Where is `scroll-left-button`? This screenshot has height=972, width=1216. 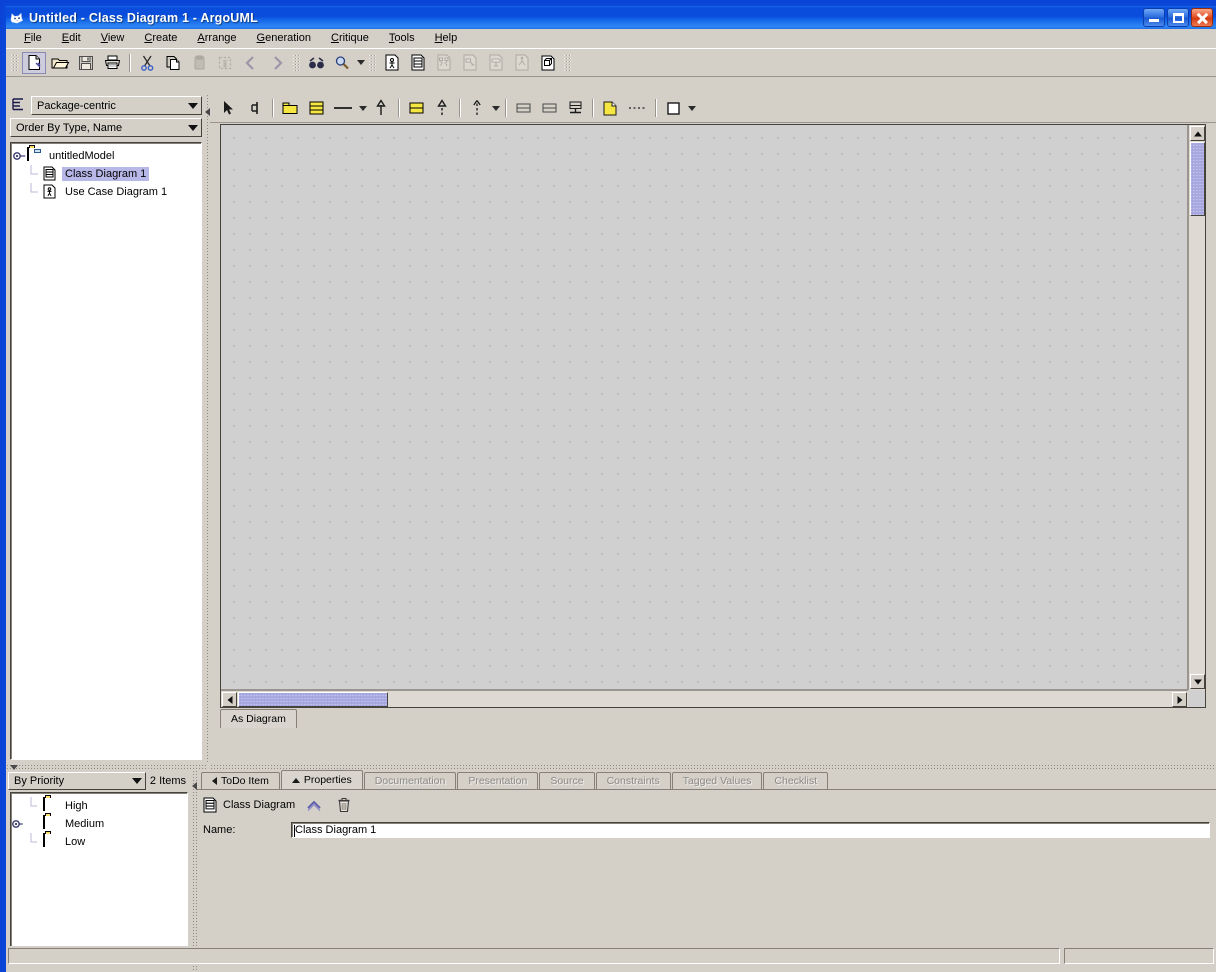
scroll-left-button is located at coordinates (229, 699).